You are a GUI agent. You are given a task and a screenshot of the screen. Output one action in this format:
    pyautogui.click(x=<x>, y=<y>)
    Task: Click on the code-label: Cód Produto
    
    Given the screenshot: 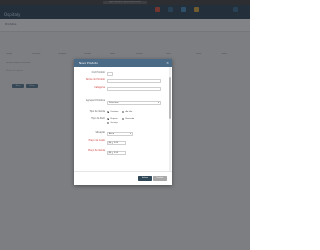 What is the action you would take?
    pyautogui.click(x=98, y=72)
    